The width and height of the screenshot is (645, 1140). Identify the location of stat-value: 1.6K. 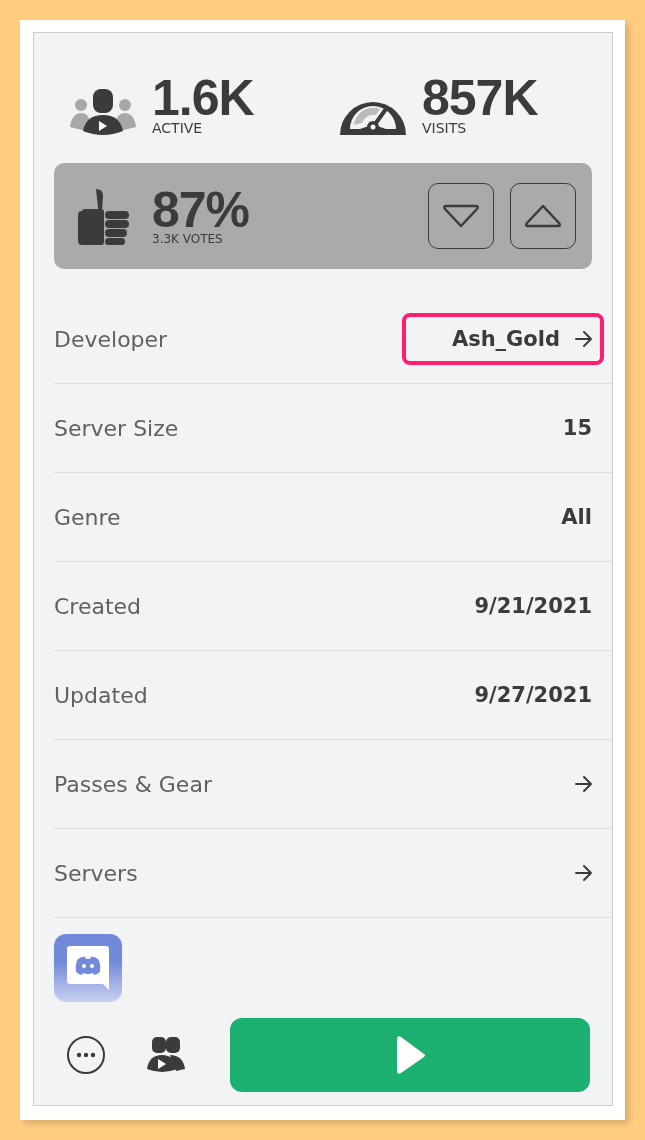
(203, 98).